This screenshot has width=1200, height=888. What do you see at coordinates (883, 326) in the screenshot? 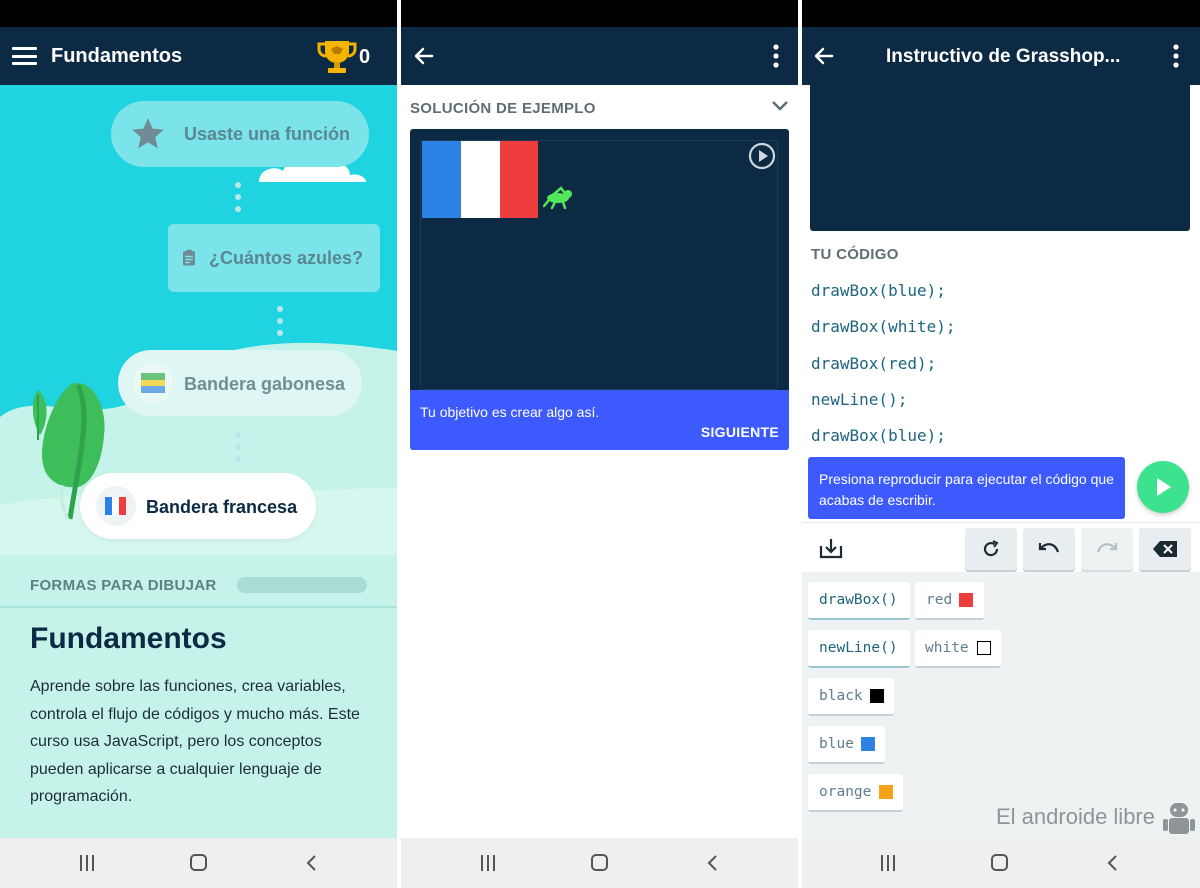
I see `code-line: drawBox(white);` at bounding box center [883, 326].